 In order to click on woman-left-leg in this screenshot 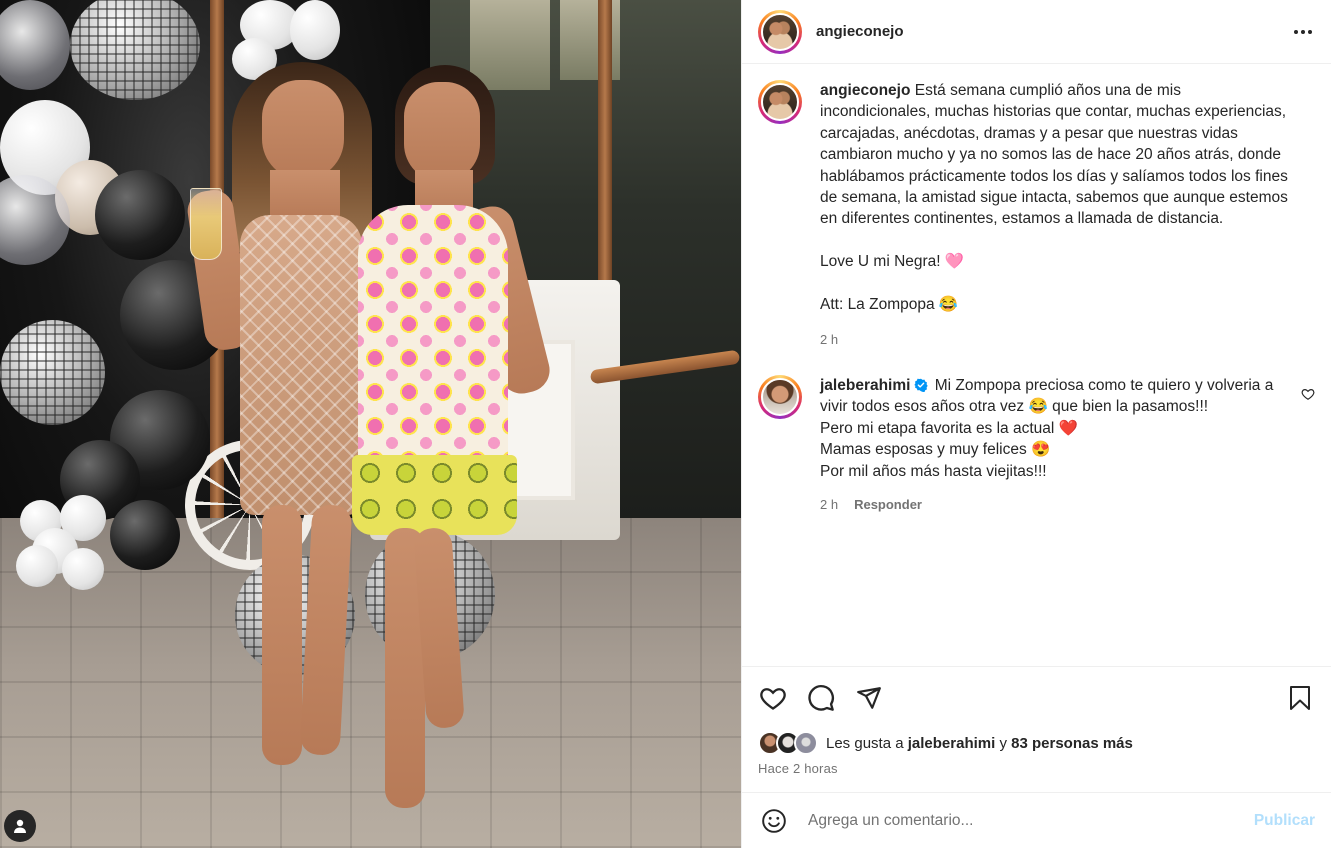, I will do `click(282, 635)`.